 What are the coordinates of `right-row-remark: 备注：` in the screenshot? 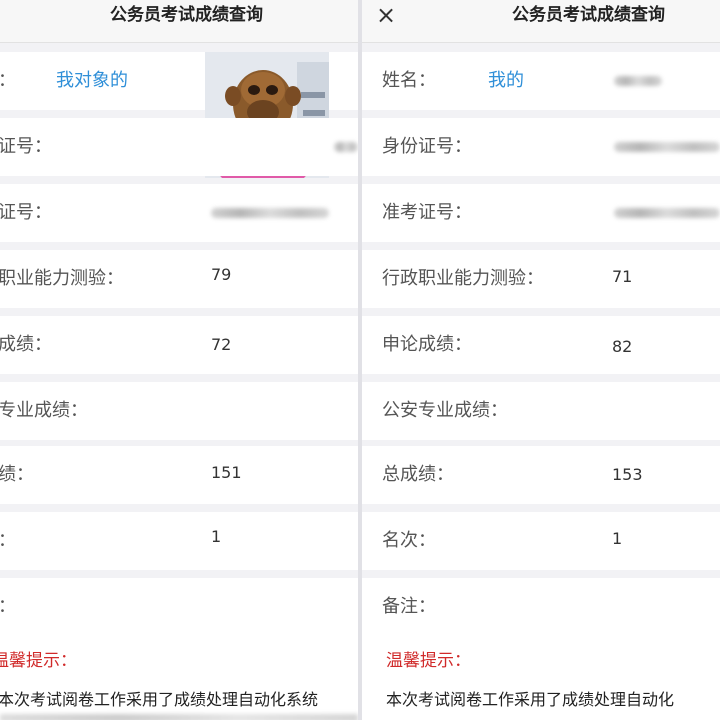 It's located at (541, 607).